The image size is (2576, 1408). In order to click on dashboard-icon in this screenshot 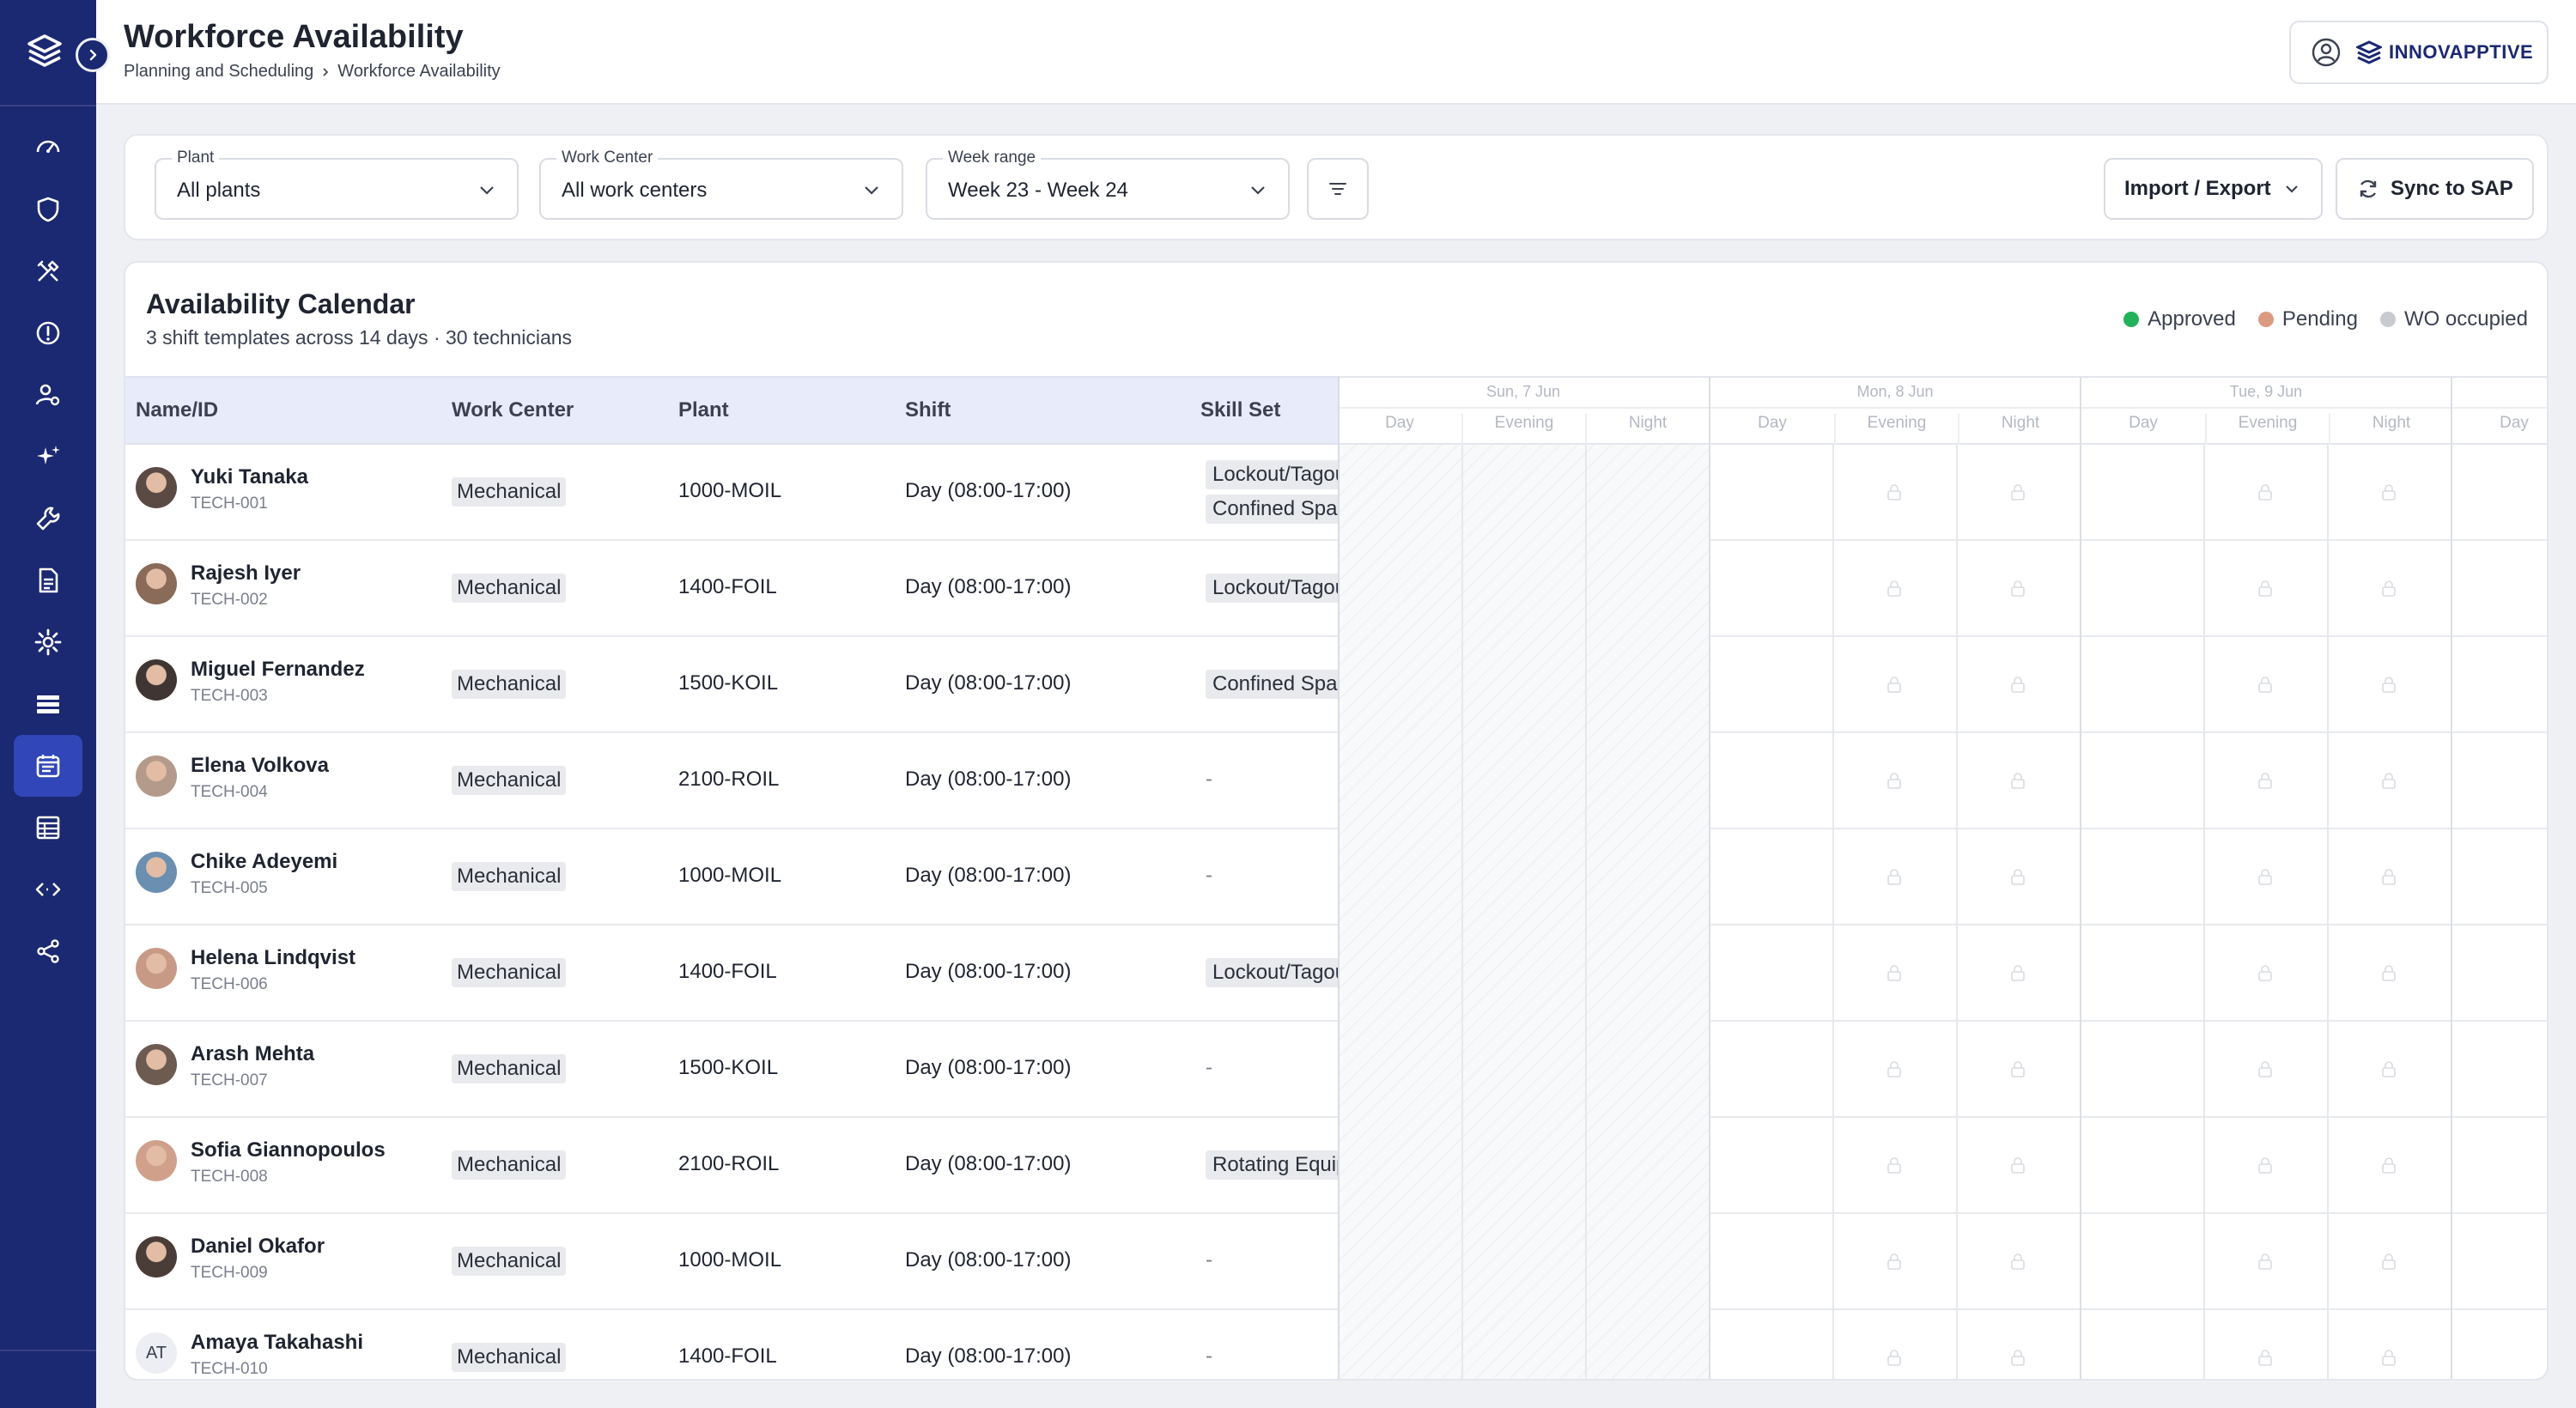, I will do `click(48, 146)`.